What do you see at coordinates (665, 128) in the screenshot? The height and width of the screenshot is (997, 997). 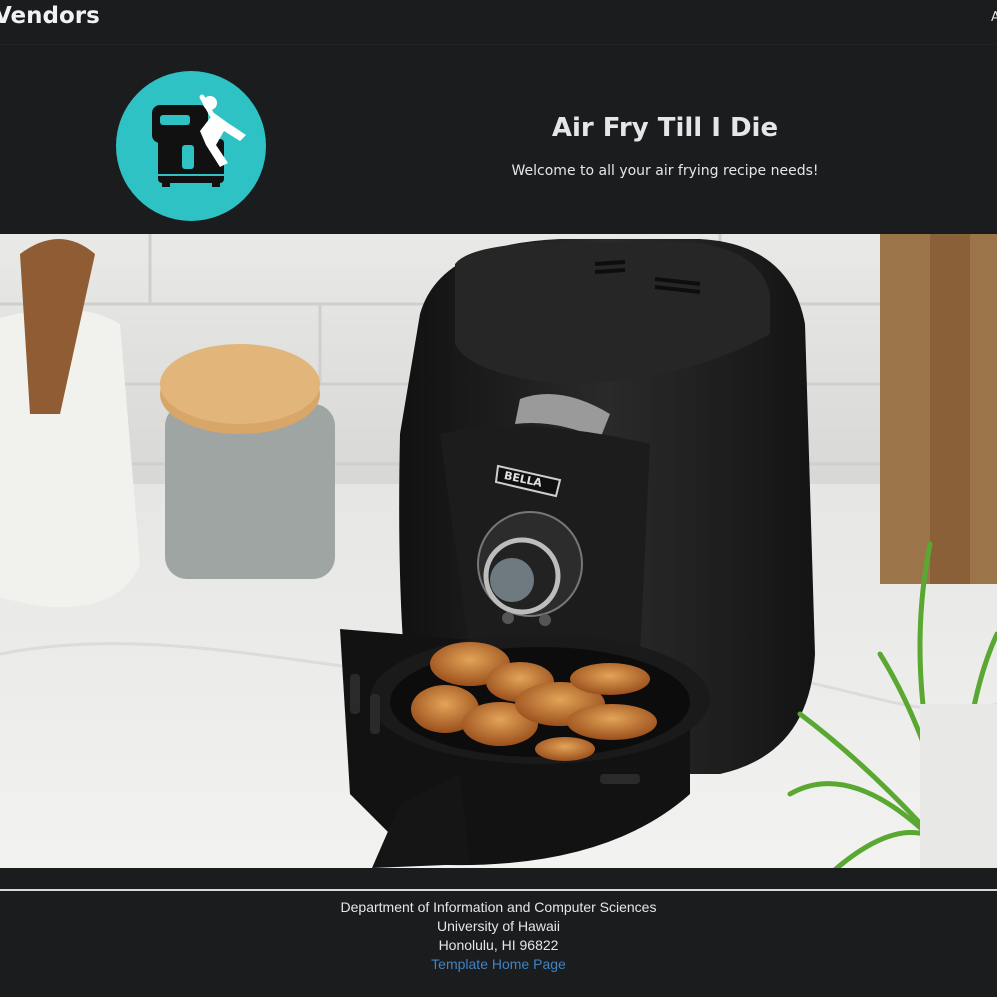 I see `site-title: Air Fry Till I Die` at bounding box center [665, 128].